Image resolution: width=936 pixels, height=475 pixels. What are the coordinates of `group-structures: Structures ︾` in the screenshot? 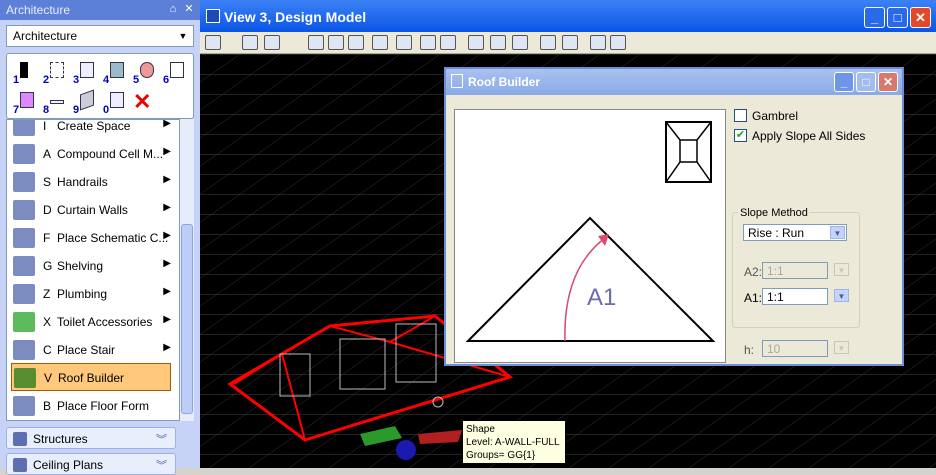 It's located at (91, 438).